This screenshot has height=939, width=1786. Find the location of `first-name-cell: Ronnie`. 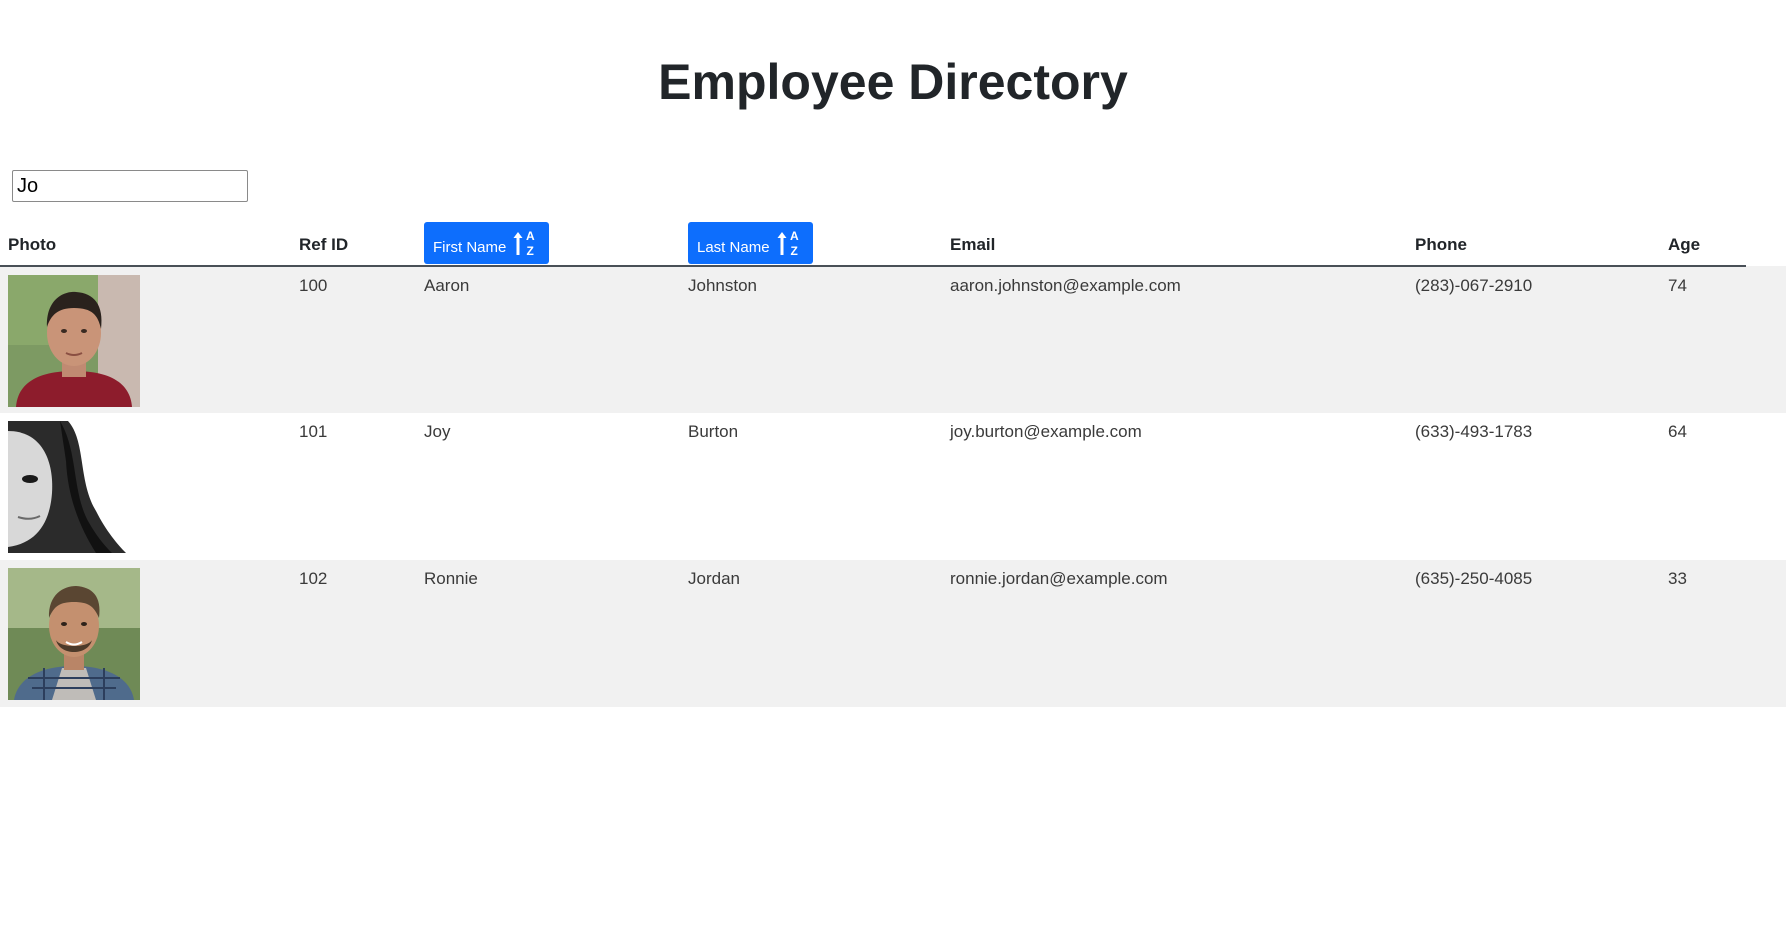

first-name-cell: Ronnie is located at coordinates (548, 633).